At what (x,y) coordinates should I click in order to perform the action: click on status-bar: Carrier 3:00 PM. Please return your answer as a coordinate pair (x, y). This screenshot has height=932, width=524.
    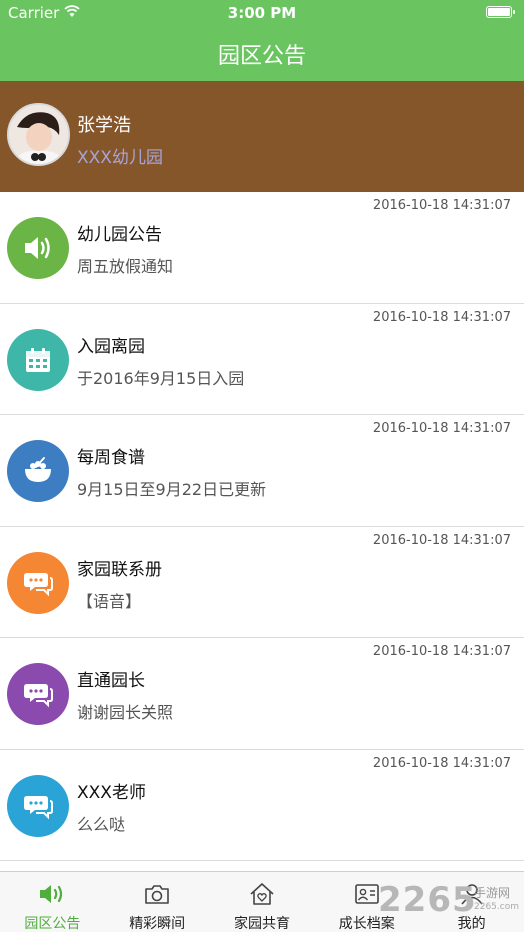
    Looking at the image, I should click on (262, 13).